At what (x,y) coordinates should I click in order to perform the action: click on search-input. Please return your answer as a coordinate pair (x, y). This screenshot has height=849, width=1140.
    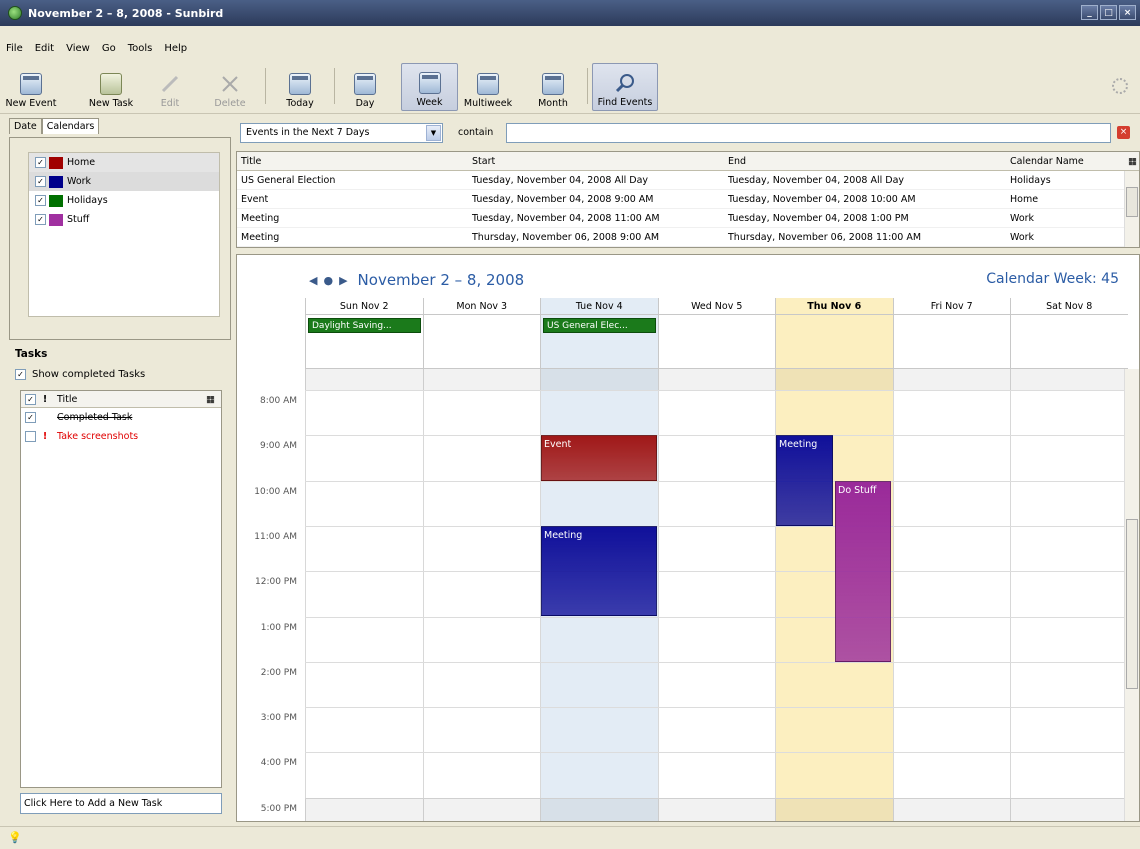
    Looking at the image, I should click on (808, 133).